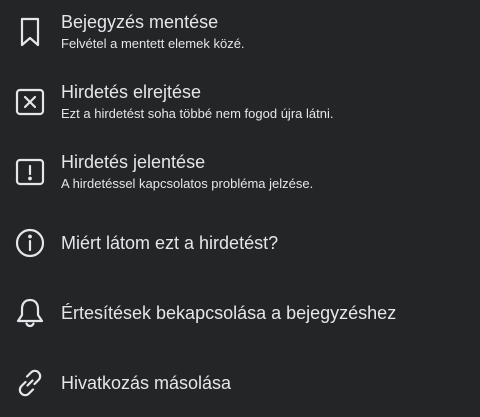  What do you see at coordinates (140, 22) in the screenshot?
I see `save-post-title: Bejegyzés mentése` at bounding box center [140, 22].